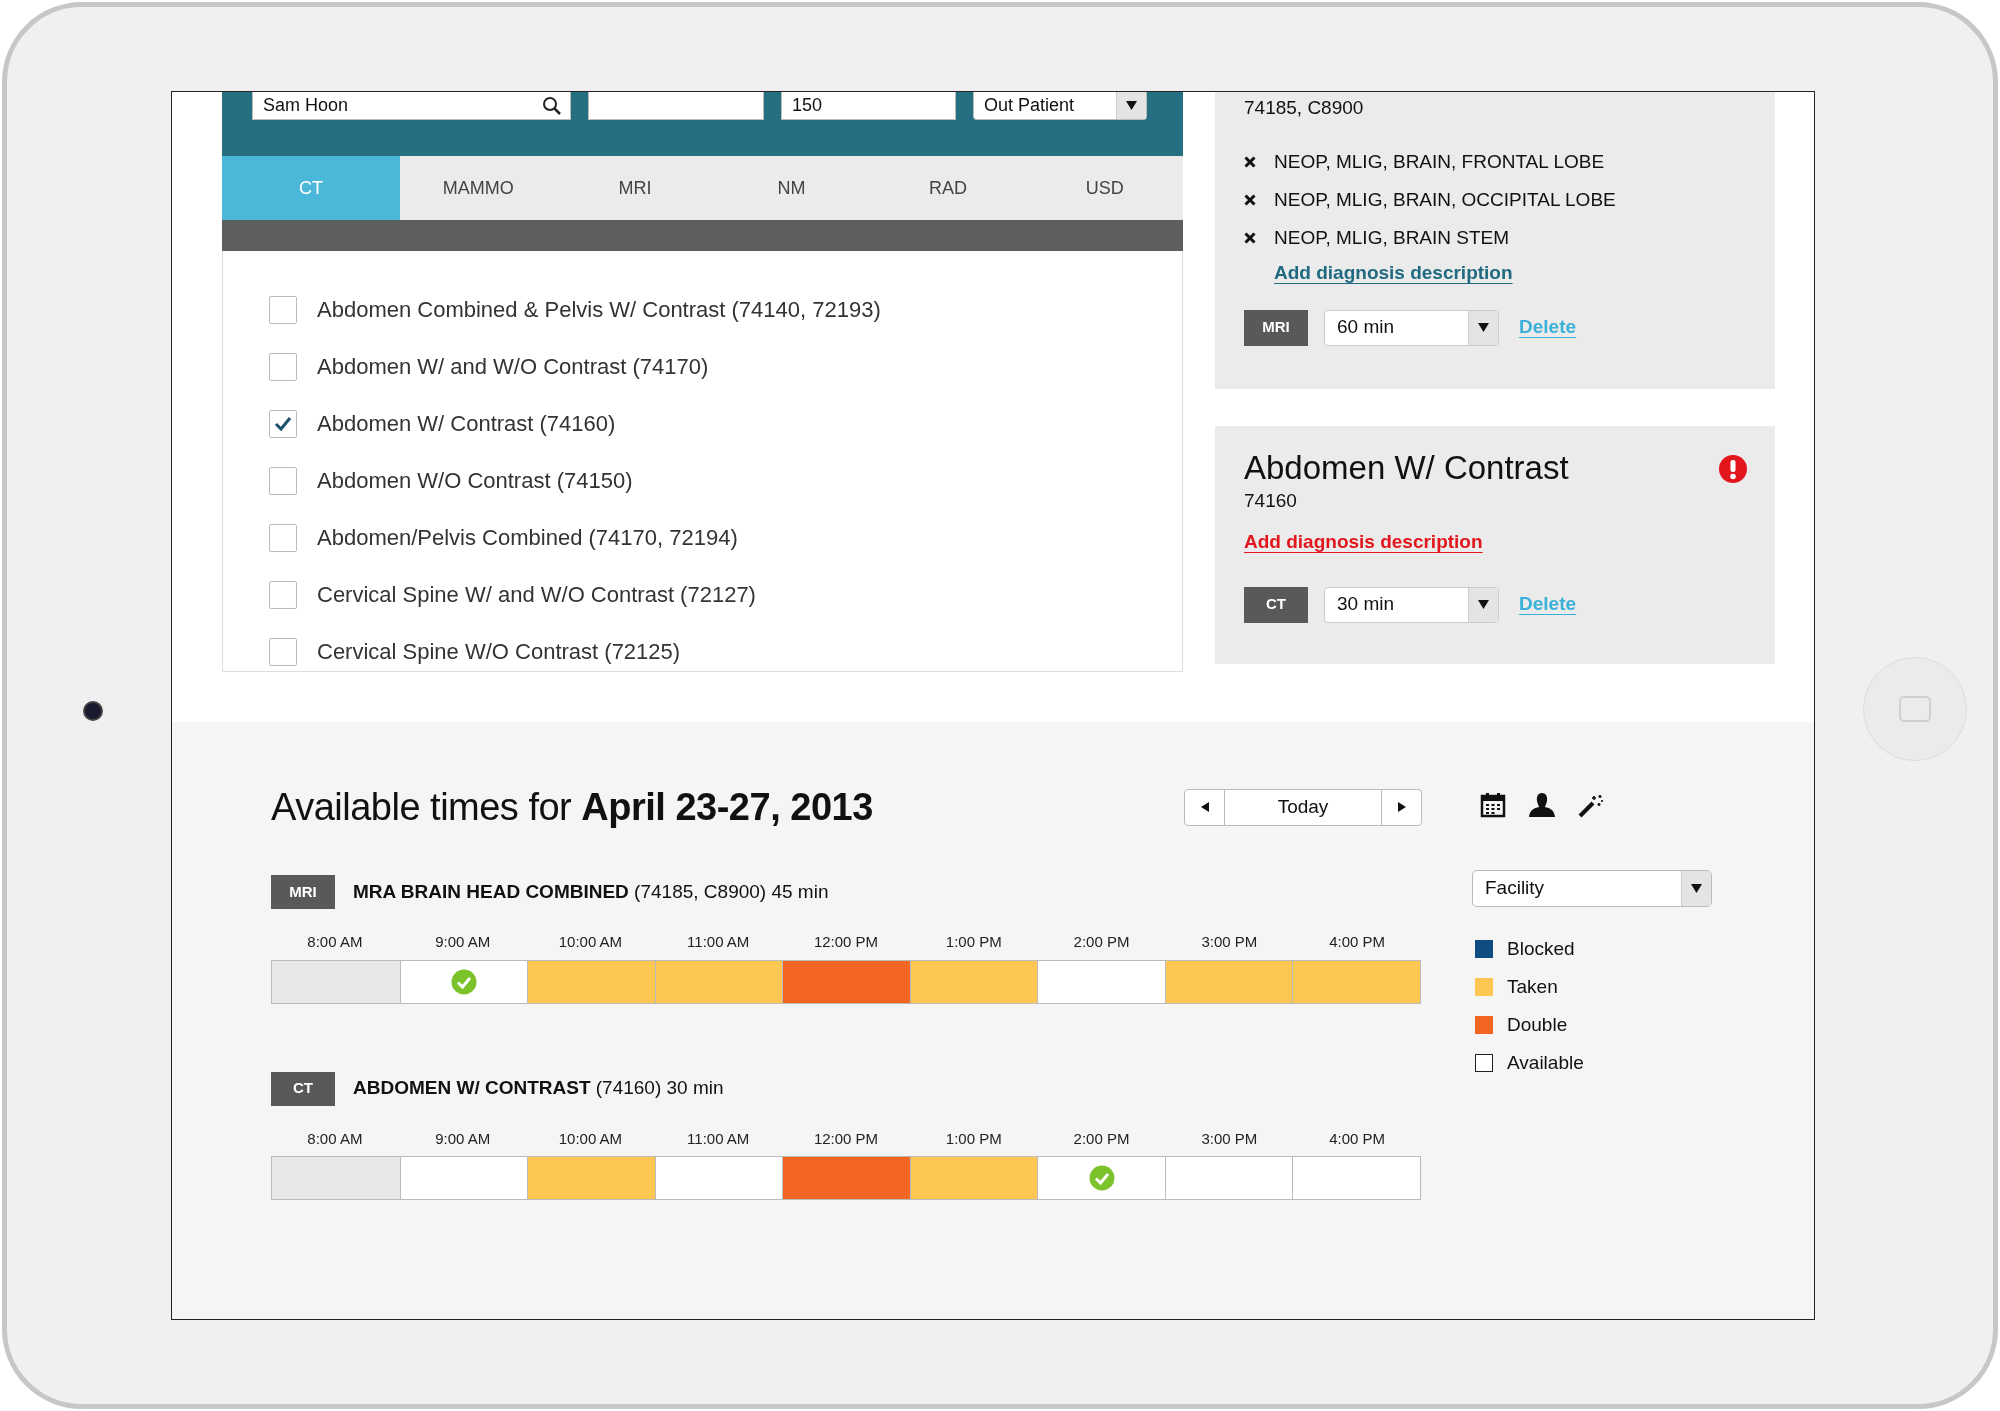 This screenshot has height=1411, width=2000. I want to click on order-codes: 74185, C8900, so click(1304, 108).